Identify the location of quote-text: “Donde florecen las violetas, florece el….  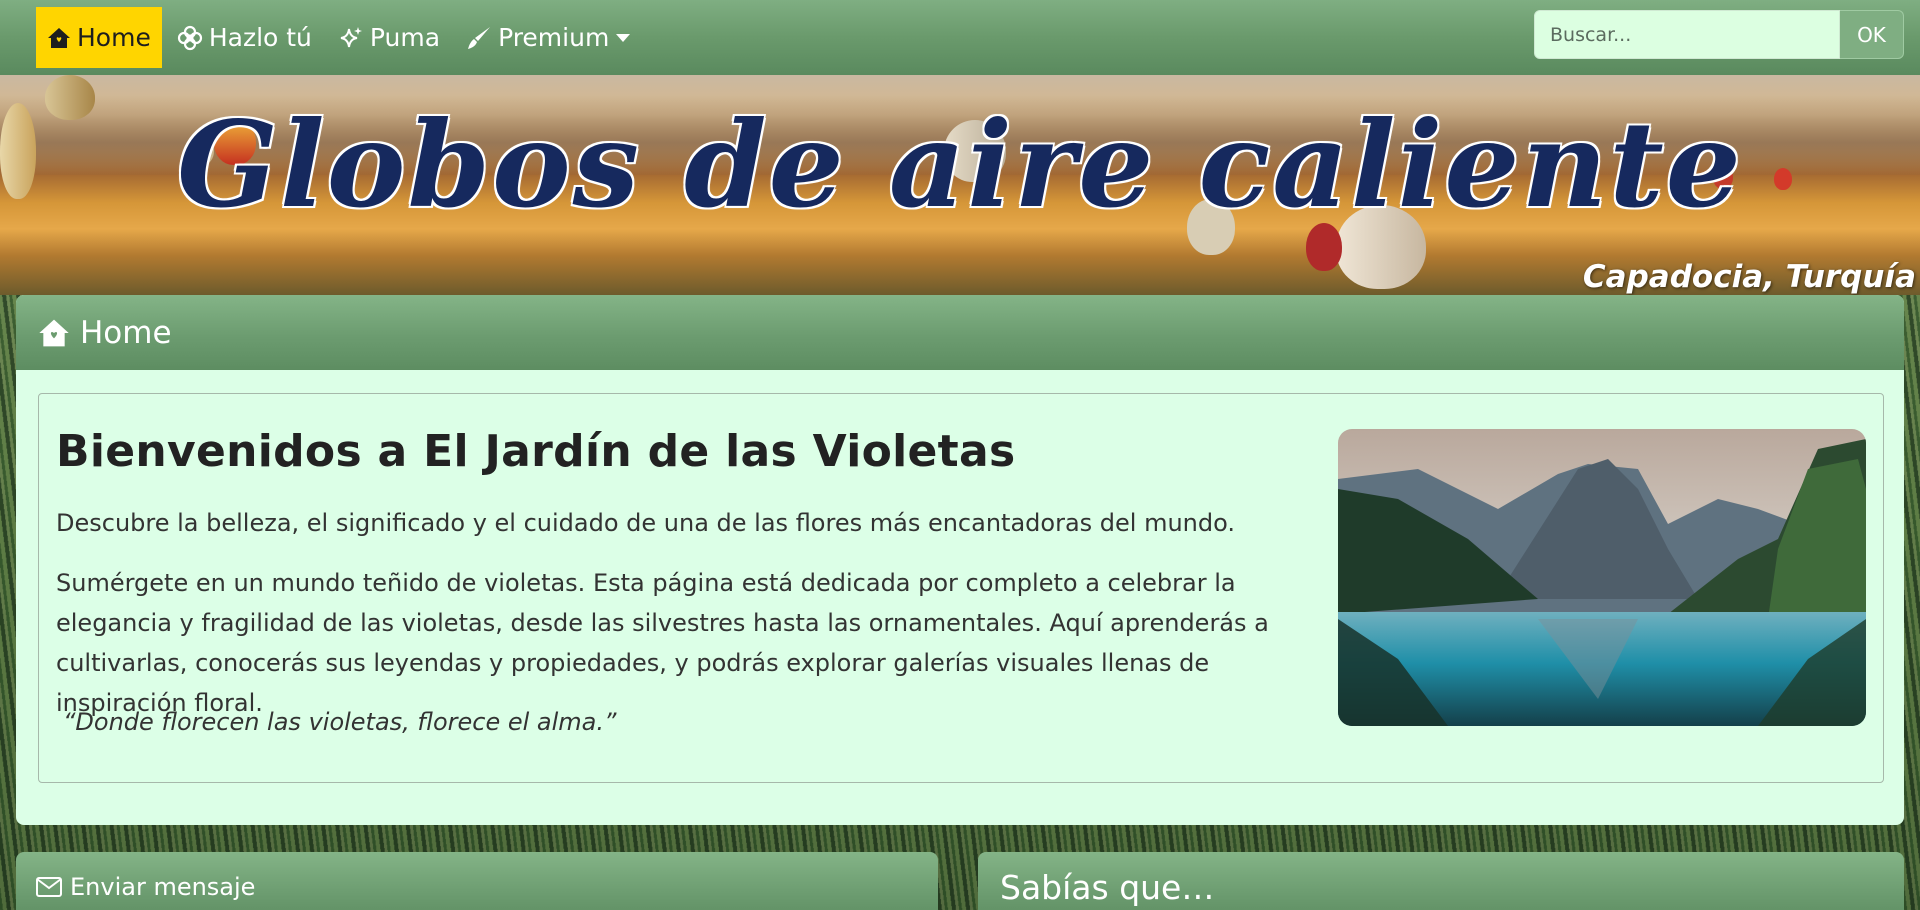
(340, 722).